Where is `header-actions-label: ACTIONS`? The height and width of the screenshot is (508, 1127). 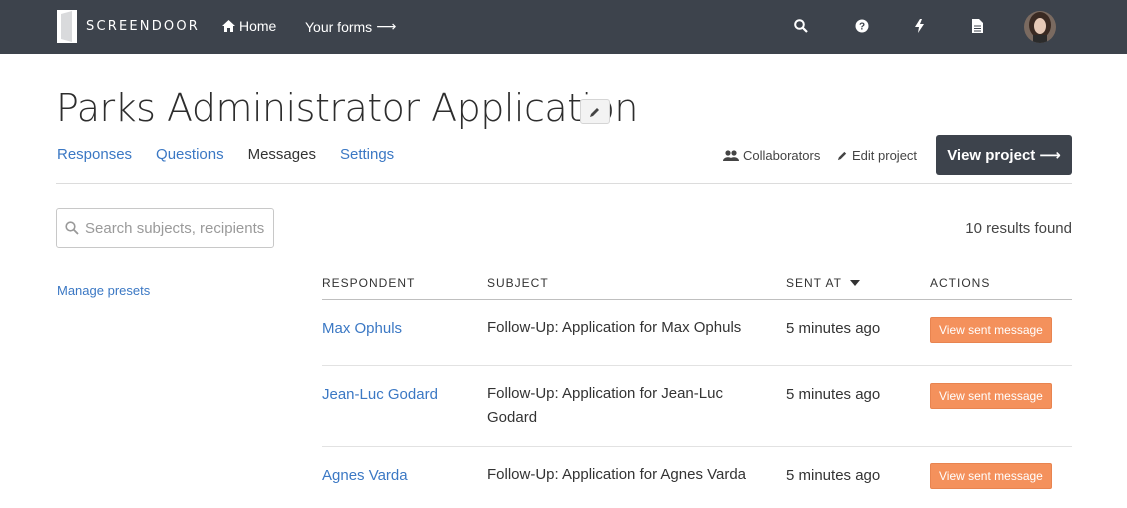 header-actions-label: ACTIONS is located at coordinates (960, 283).